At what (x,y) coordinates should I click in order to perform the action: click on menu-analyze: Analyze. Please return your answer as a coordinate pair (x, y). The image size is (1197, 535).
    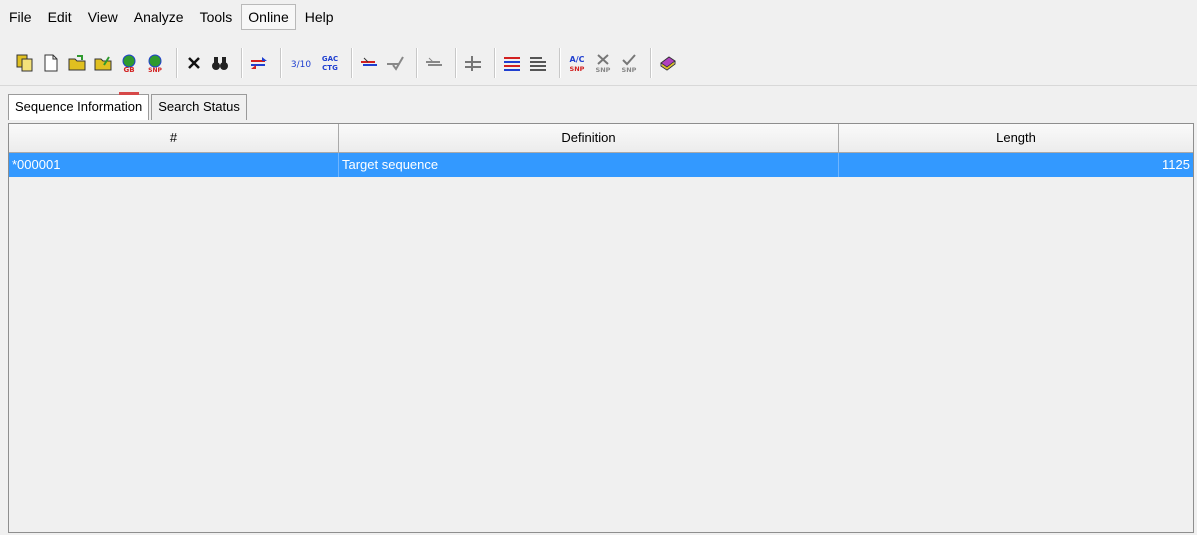
    Looking at the image, I should click on (159, 17).